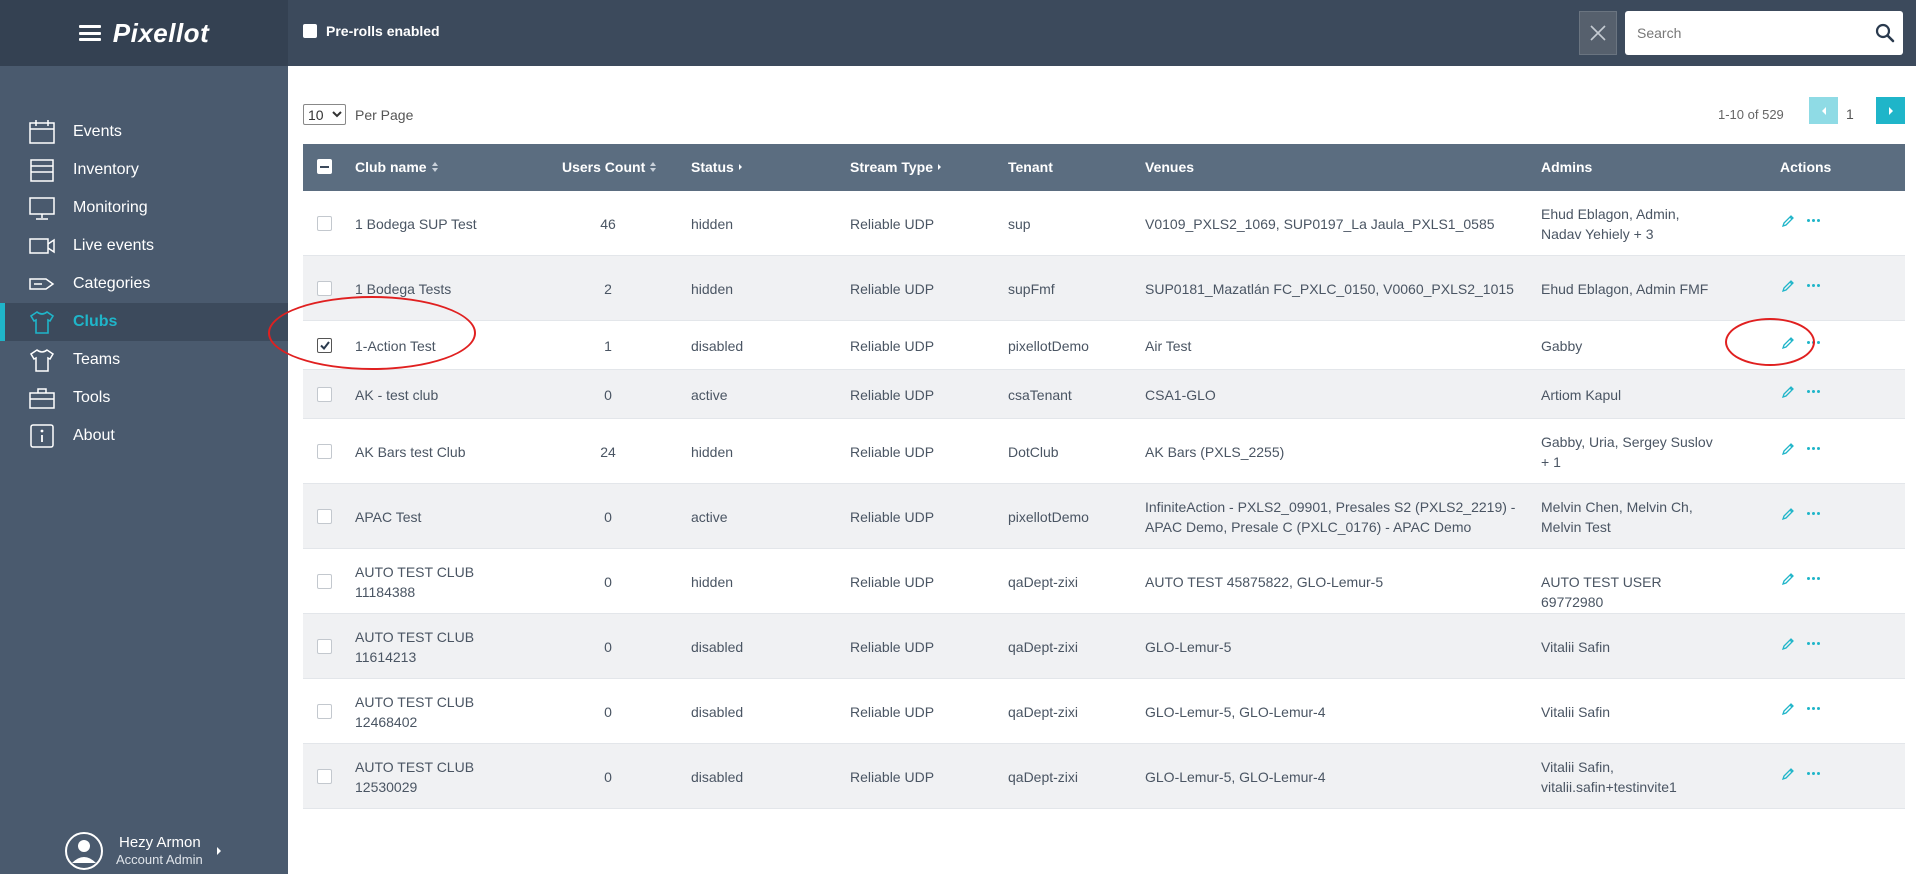 Image resolution: width=1916 pixels, height=874 pixels. I want to click on cell-club-name: 1 Bodega SUP Test, so click(432, 224).